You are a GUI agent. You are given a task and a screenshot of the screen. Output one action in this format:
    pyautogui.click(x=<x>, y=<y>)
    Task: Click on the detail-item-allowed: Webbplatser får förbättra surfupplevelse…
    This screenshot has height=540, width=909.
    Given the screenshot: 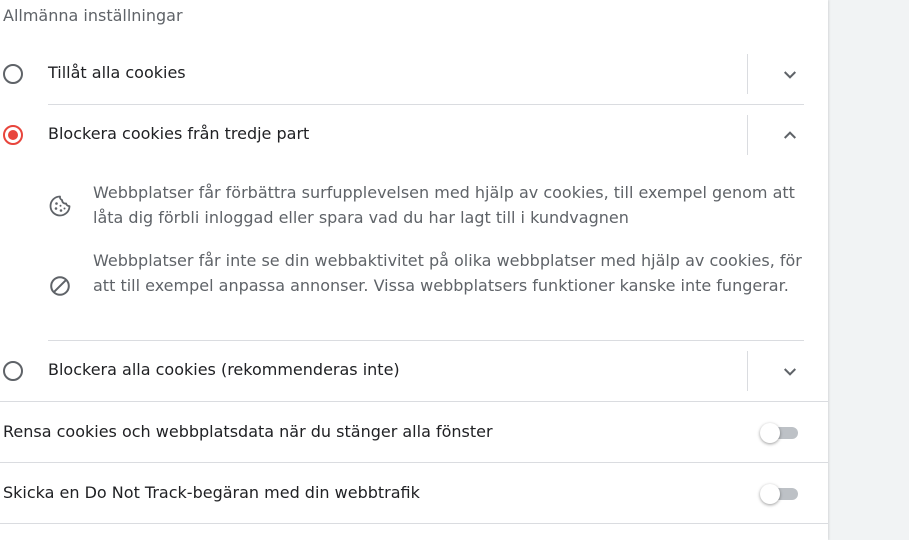 What is the action you would take?
    pyautogui.click(x=428, y=206)
    